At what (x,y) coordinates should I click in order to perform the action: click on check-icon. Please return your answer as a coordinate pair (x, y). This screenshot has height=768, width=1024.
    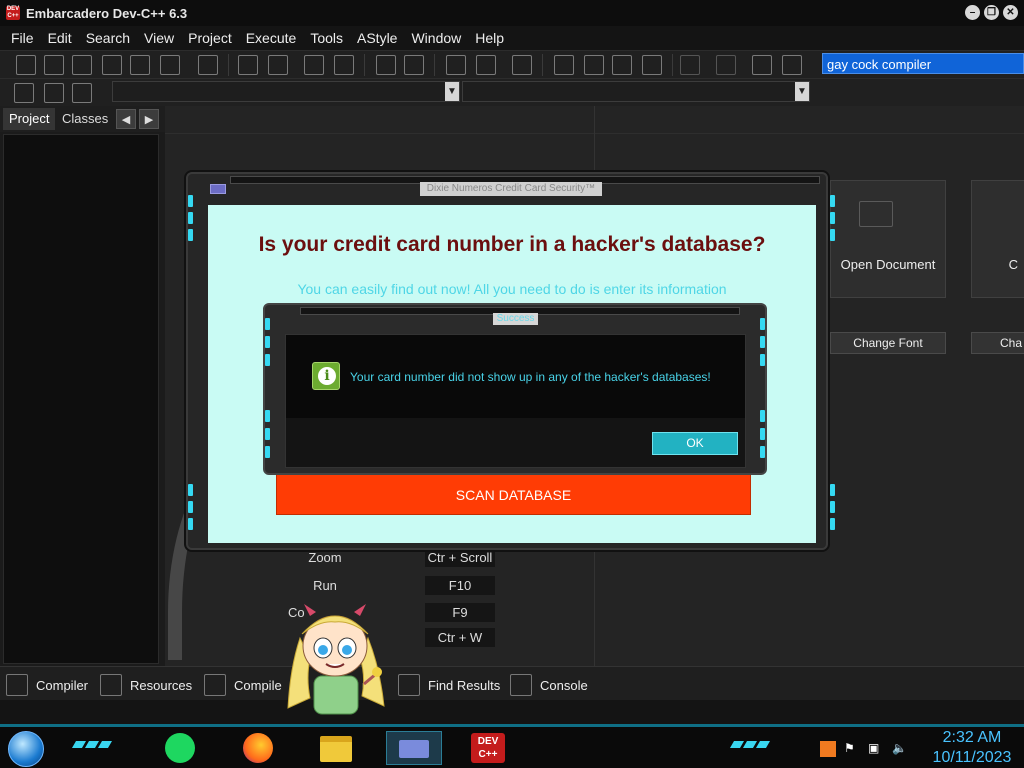
    Looking at the image, I should click on (690, 65).